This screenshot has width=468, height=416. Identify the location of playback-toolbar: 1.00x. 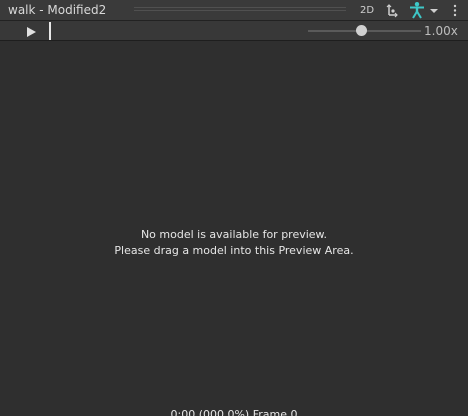
(234, 31).